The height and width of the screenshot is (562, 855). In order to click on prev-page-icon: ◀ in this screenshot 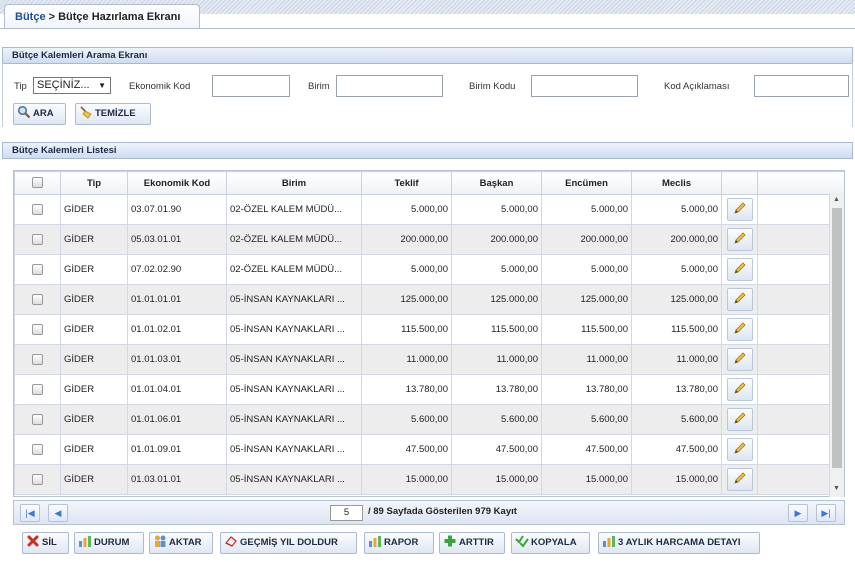, I will do `click(58, 513)`.